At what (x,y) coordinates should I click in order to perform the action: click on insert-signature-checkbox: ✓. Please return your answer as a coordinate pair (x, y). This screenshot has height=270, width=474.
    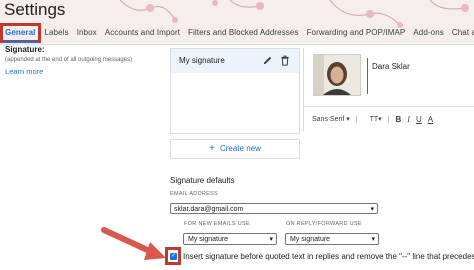
    Looking at the image, I should click on (173, 256).